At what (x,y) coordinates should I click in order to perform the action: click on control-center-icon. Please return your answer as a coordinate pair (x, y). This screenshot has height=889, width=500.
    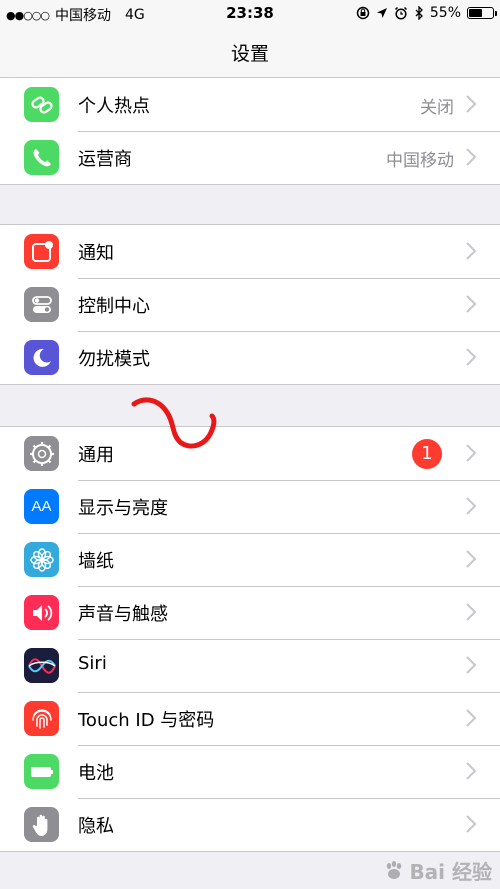
    Looking at the image, I should click on (41, 304).